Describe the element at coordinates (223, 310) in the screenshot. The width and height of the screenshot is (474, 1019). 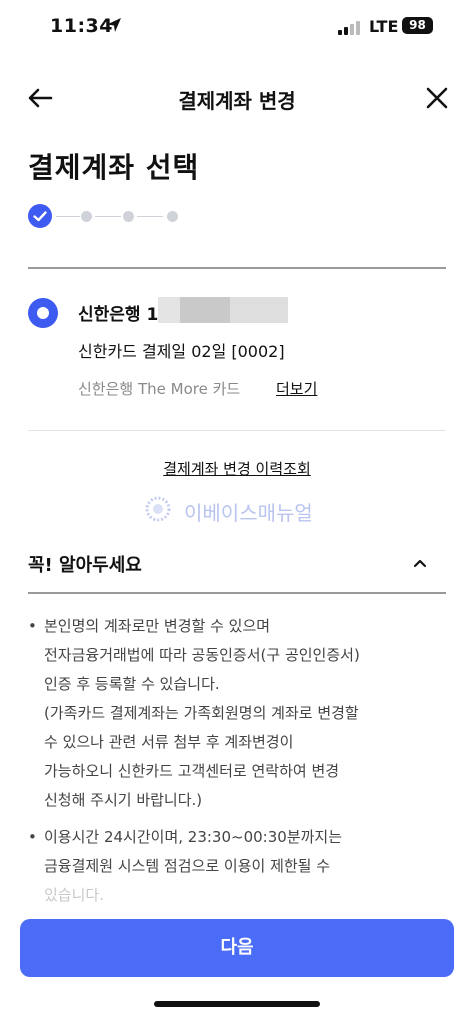
I see `masked-account-number` at that location.